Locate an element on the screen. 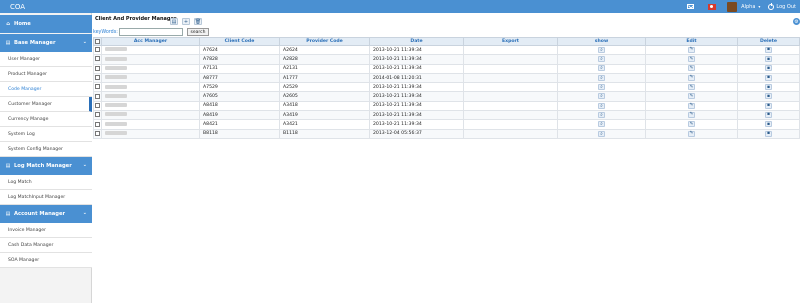 This screenshot has width=800, height=303. sidebar-item-code-manager: Code Manager is located at coordinates (46, 89).